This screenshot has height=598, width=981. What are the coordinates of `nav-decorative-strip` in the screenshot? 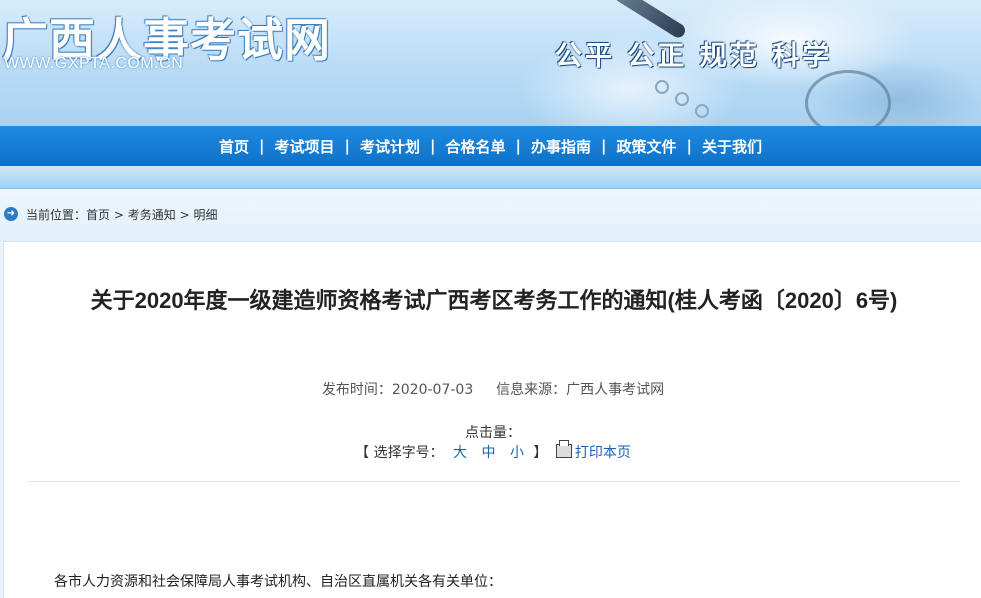 It's located at (490, 177).